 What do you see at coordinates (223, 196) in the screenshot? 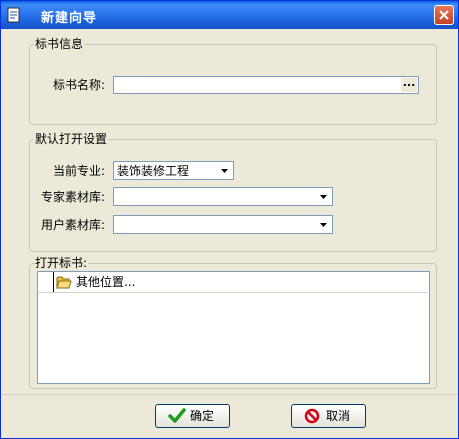
I see `expert-library-select` at bounding box center [223, 196].